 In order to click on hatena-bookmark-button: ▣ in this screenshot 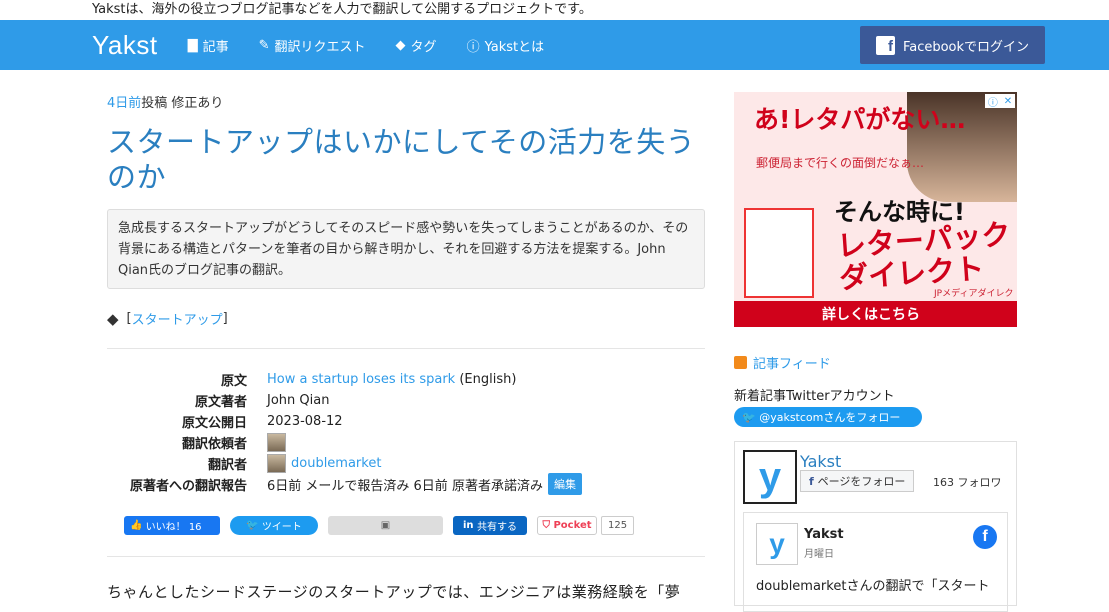, I will do `click(385, 525)`.